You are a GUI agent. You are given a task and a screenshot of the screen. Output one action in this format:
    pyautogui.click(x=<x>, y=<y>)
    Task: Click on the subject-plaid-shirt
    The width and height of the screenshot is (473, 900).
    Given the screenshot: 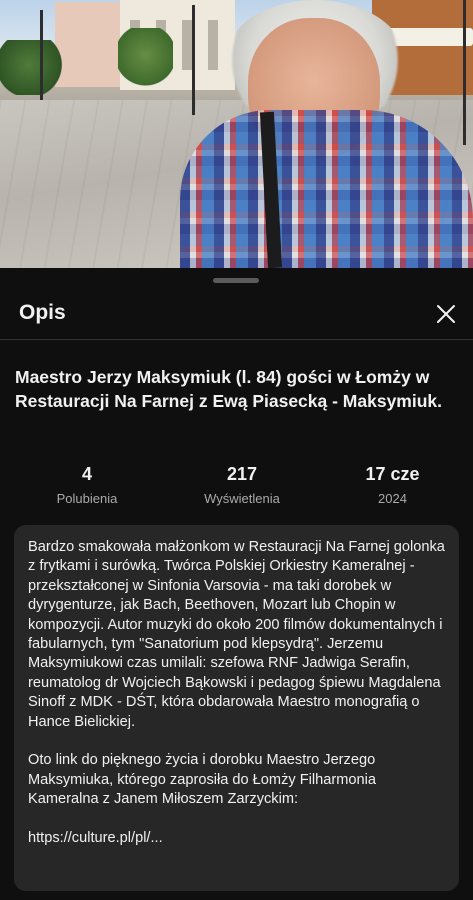 What is the action you would take?
    pyautogui.click(x=326, y=189)
    